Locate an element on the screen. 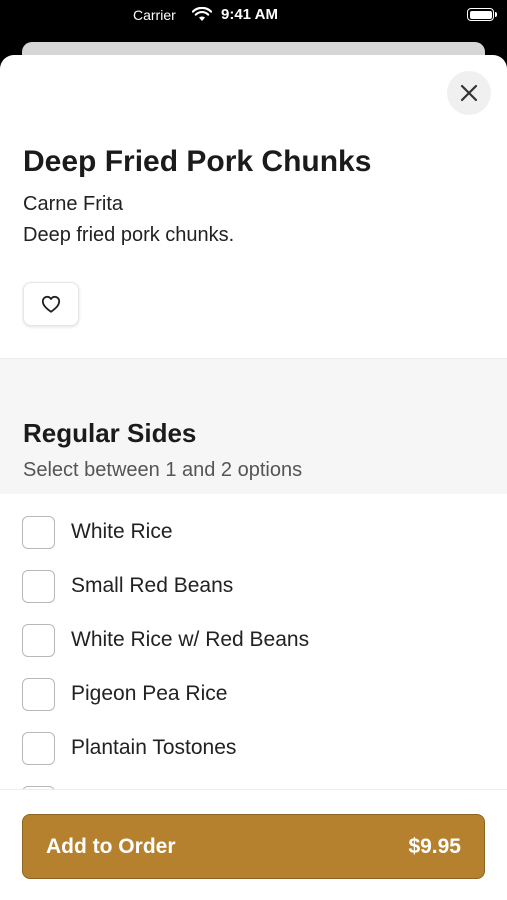 Image resolution: width=507 pixels, height=900 pixels. wifi-icon is located at coordinates (202, 14).